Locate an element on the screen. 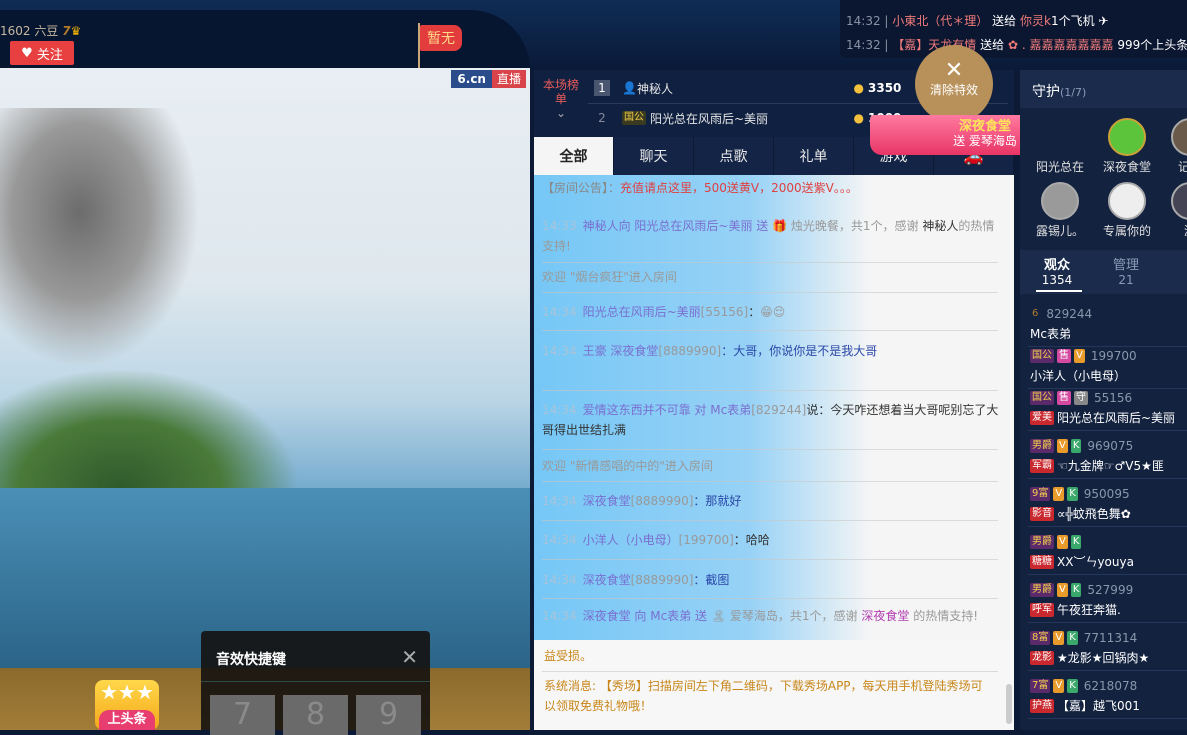 This screenshot has height=735, width=1187. msg-text: 的热情支持! is located at coordinates (946, 616).